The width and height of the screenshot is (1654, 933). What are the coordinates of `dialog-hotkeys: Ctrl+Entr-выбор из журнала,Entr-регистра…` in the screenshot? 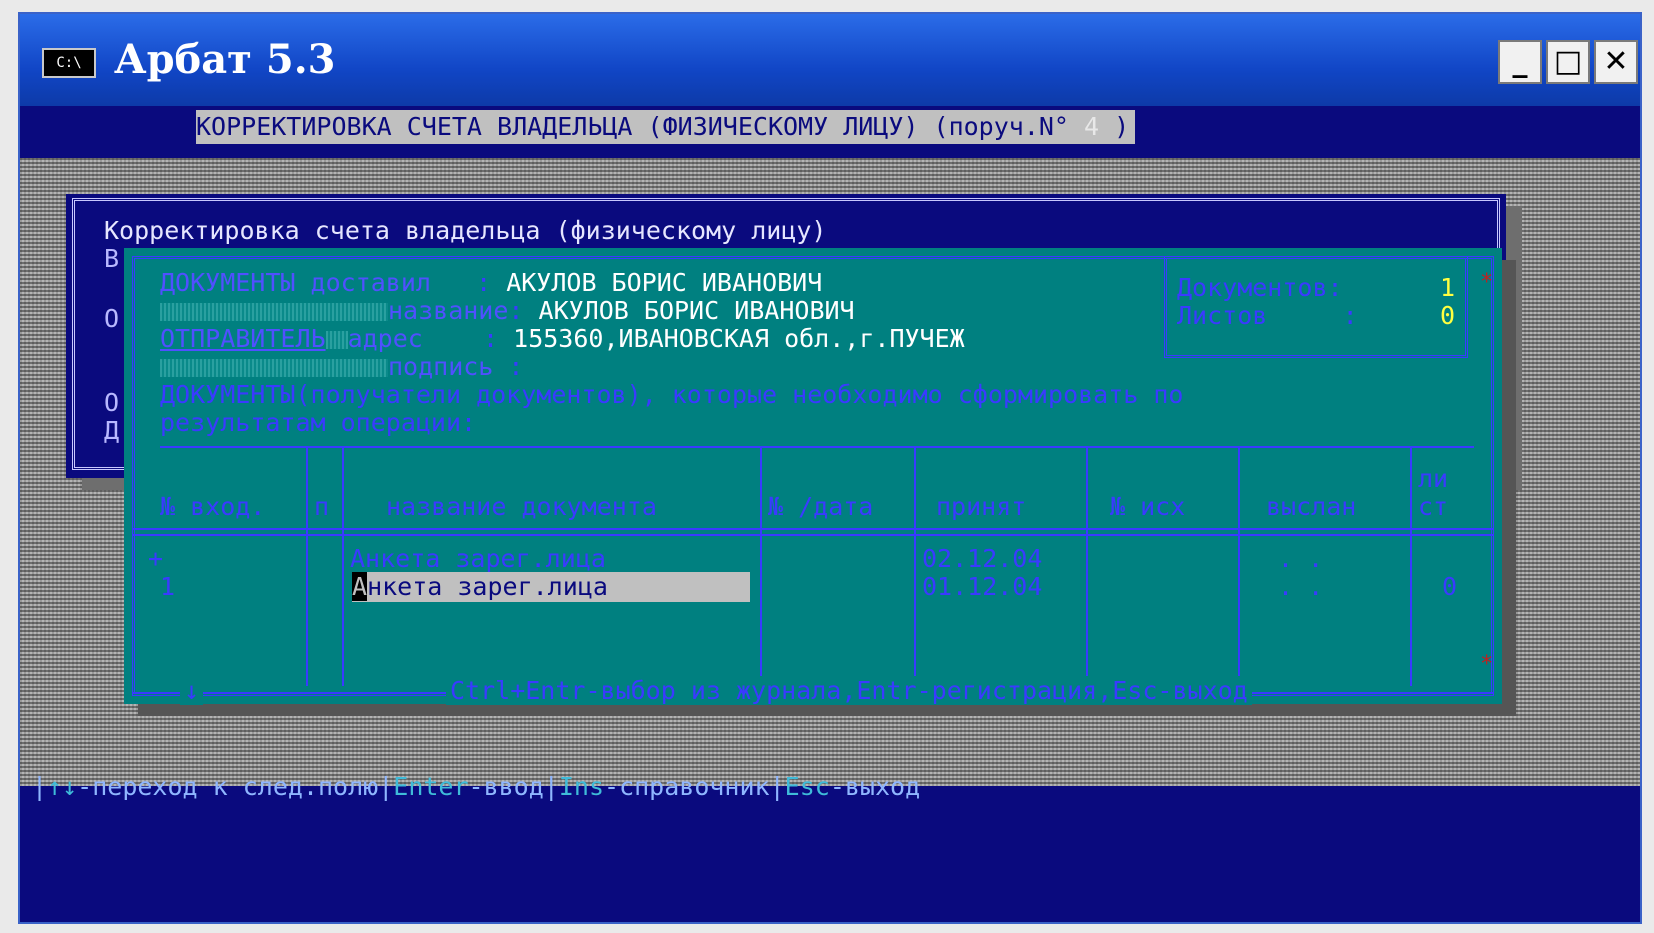 It's located at (849, 690).